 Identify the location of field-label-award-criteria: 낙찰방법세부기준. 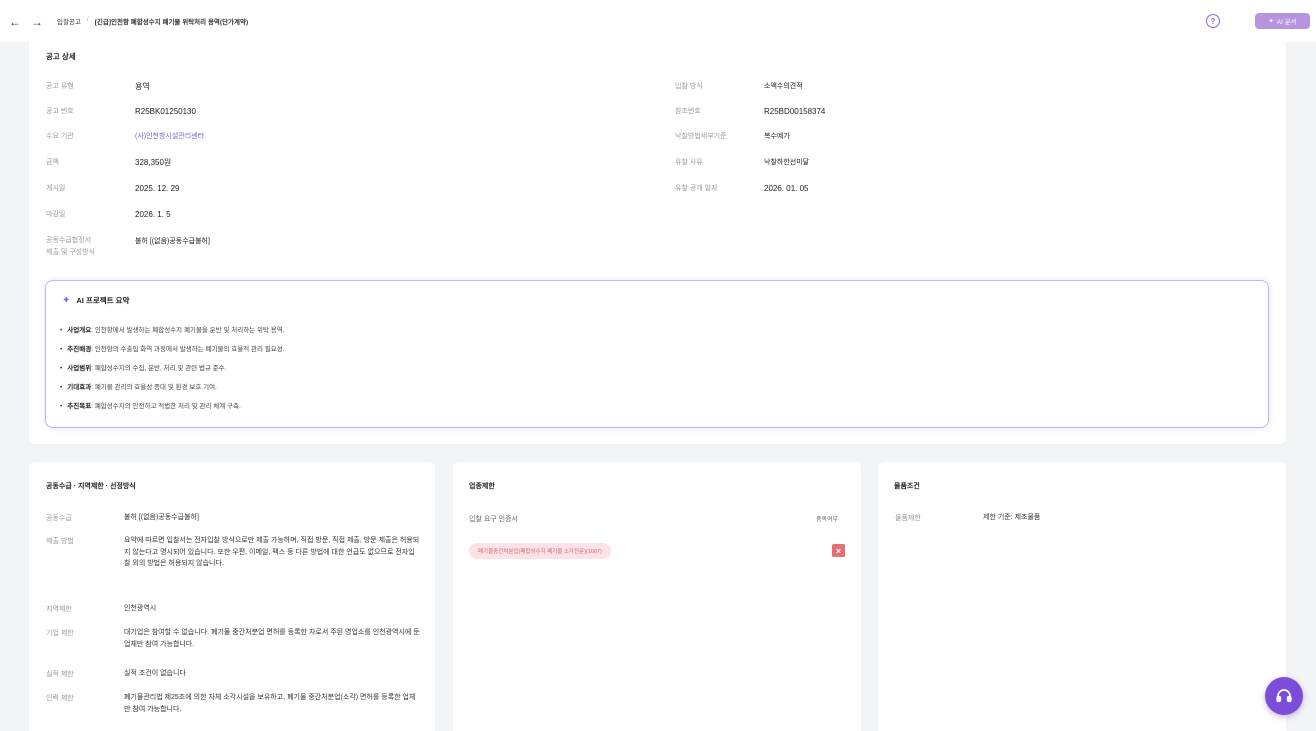
(701, 136).